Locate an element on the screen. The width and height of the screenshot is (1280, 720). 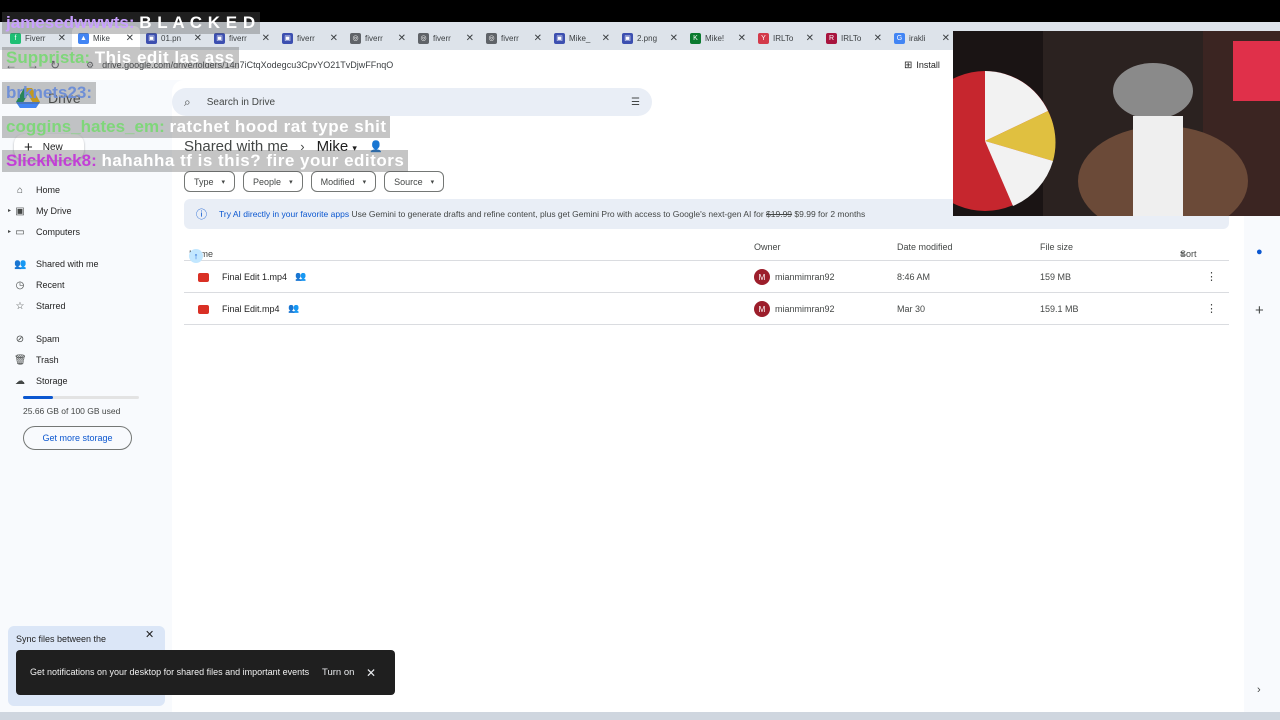
tab-label: fiverr is located at coordinates (510, 38).